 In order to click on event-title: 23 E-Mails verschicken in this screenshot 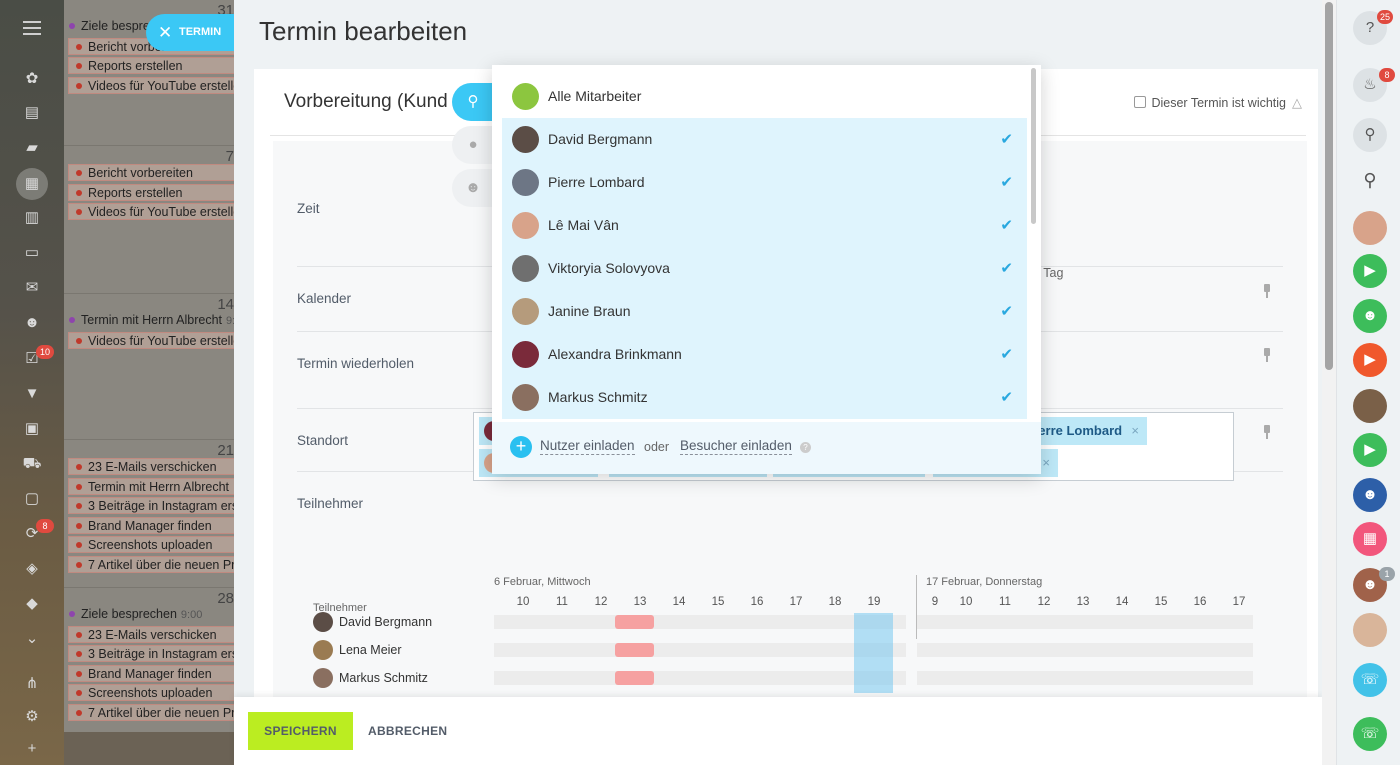, I will do `click(152, 467)`.